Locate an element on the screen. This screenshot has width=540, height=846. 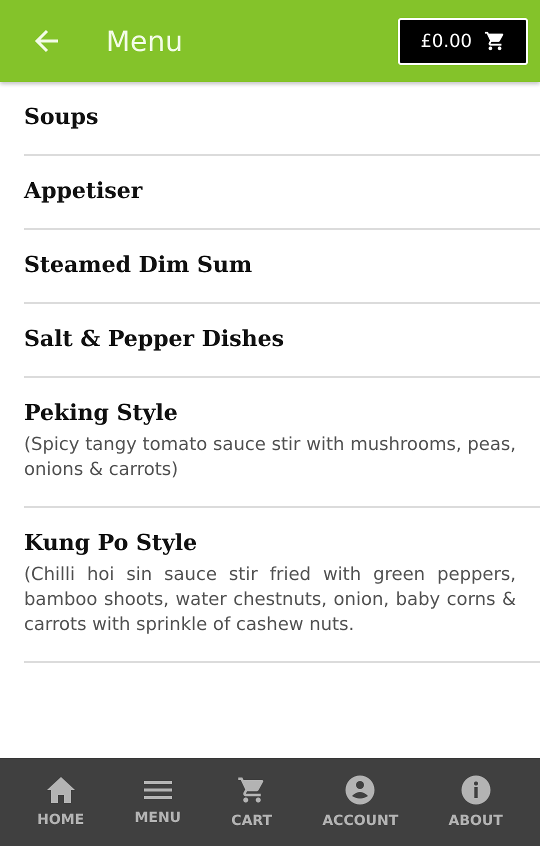
nav-tab: HOME is located at coordinates (60, 802).